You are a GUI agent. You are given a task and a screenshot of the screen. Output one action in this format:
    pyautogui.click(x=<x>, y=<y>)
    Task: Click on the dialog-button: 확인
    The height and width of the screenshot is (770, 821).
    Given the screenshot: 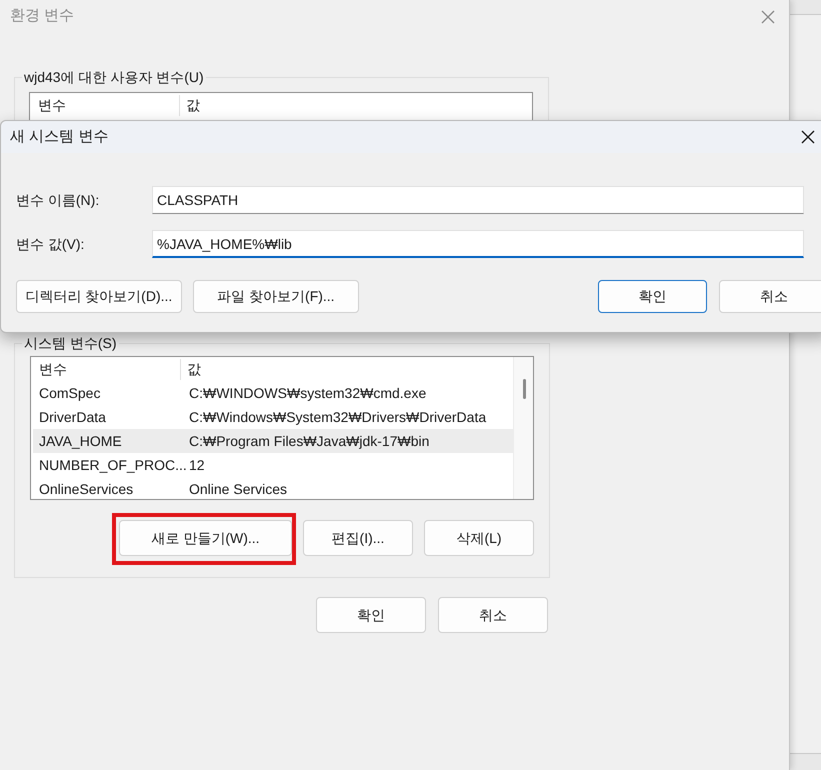 What is the action you would take?
    pyautogui.click(x=653, y=296)
    